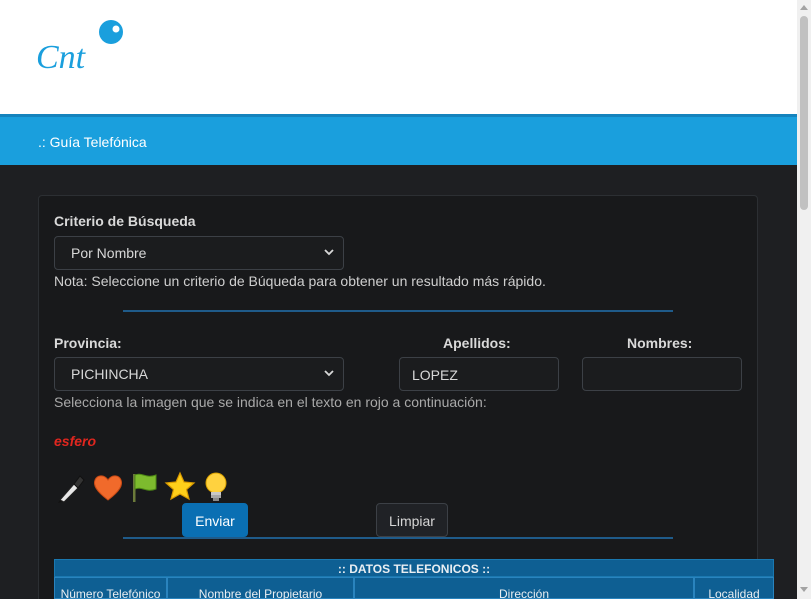 The image size is (811, 599). What do you see at coordinates (215, 520) in the screenshot?
I see `submit-button: Enviar` at bounding box center [215, 520].